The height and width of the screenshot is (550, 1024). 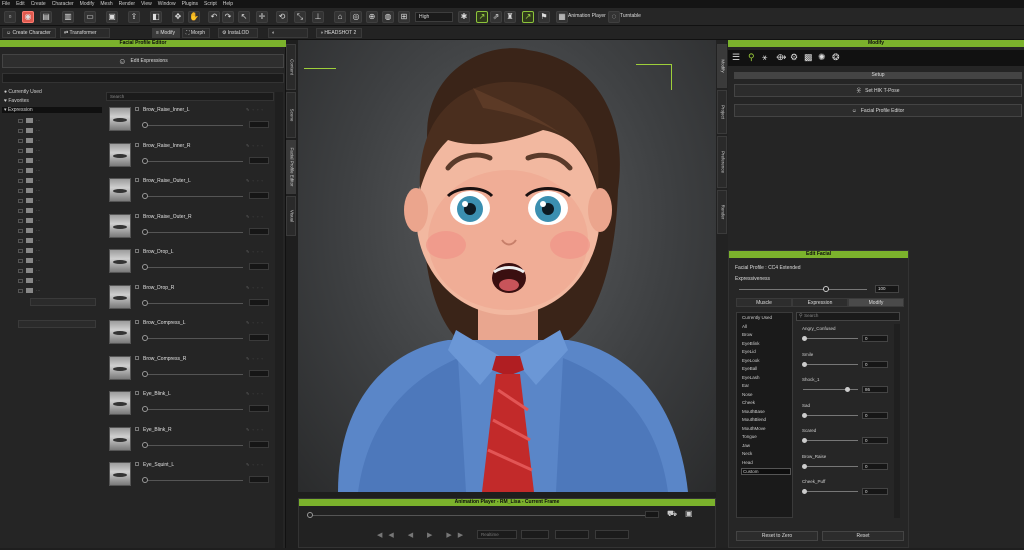 What do you see at coordinates (228, 4) in the screenshot?
I see `menu-help: Help` at bounding box center [228, 4].